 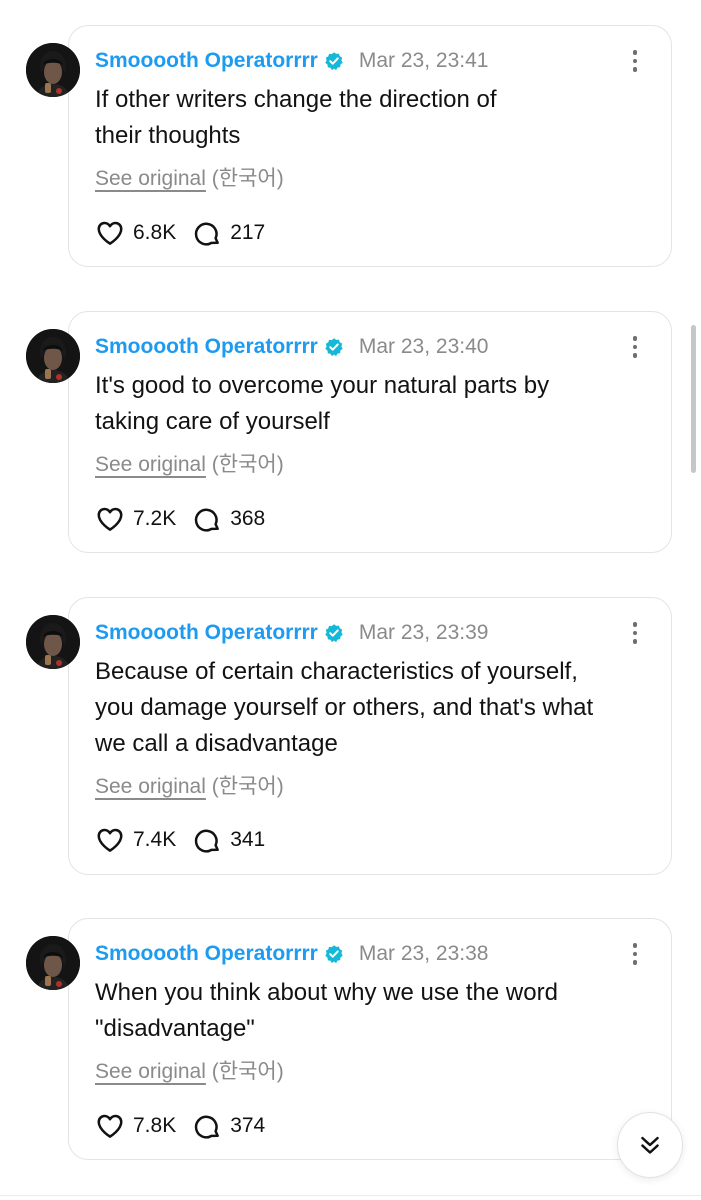 I want to click on reply-button: 341, so click(x=228, y=840).